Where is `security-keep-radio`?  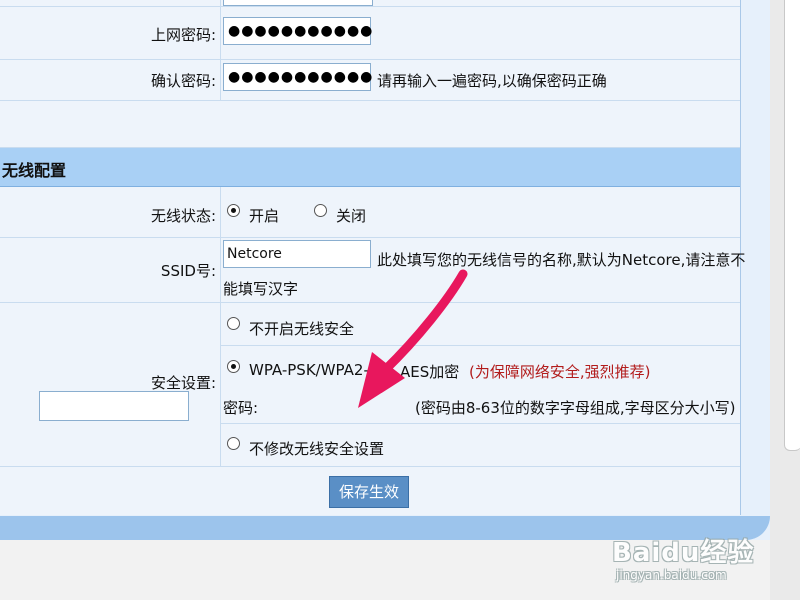
security-keep-radio is located at coordinates (233, 443).